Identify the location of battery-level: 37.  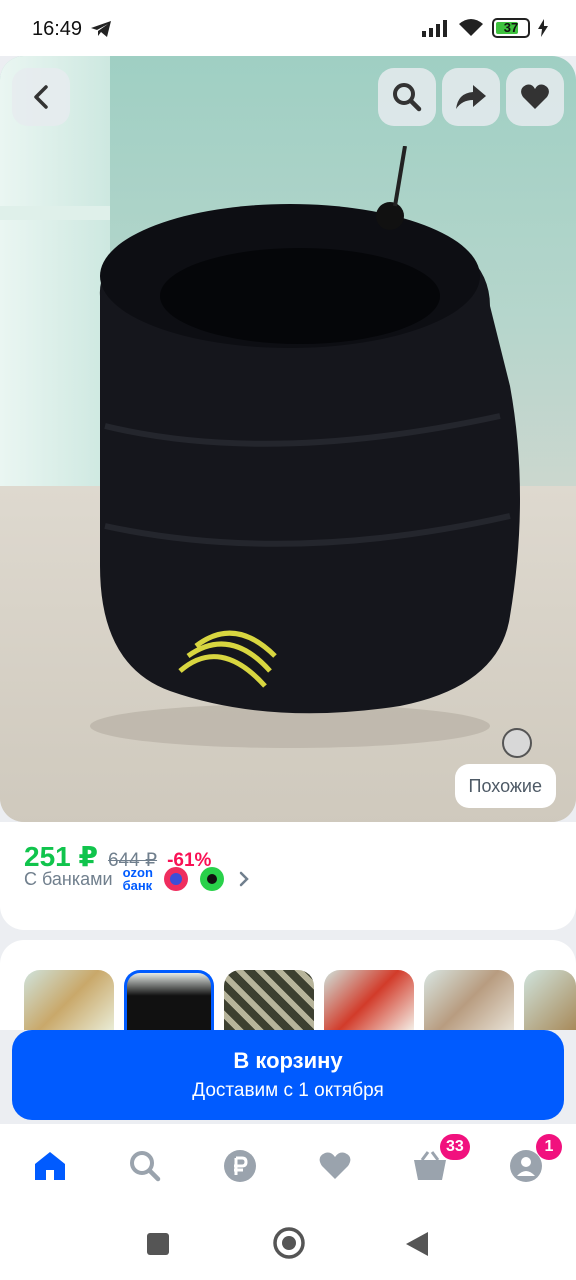
(511, 27).